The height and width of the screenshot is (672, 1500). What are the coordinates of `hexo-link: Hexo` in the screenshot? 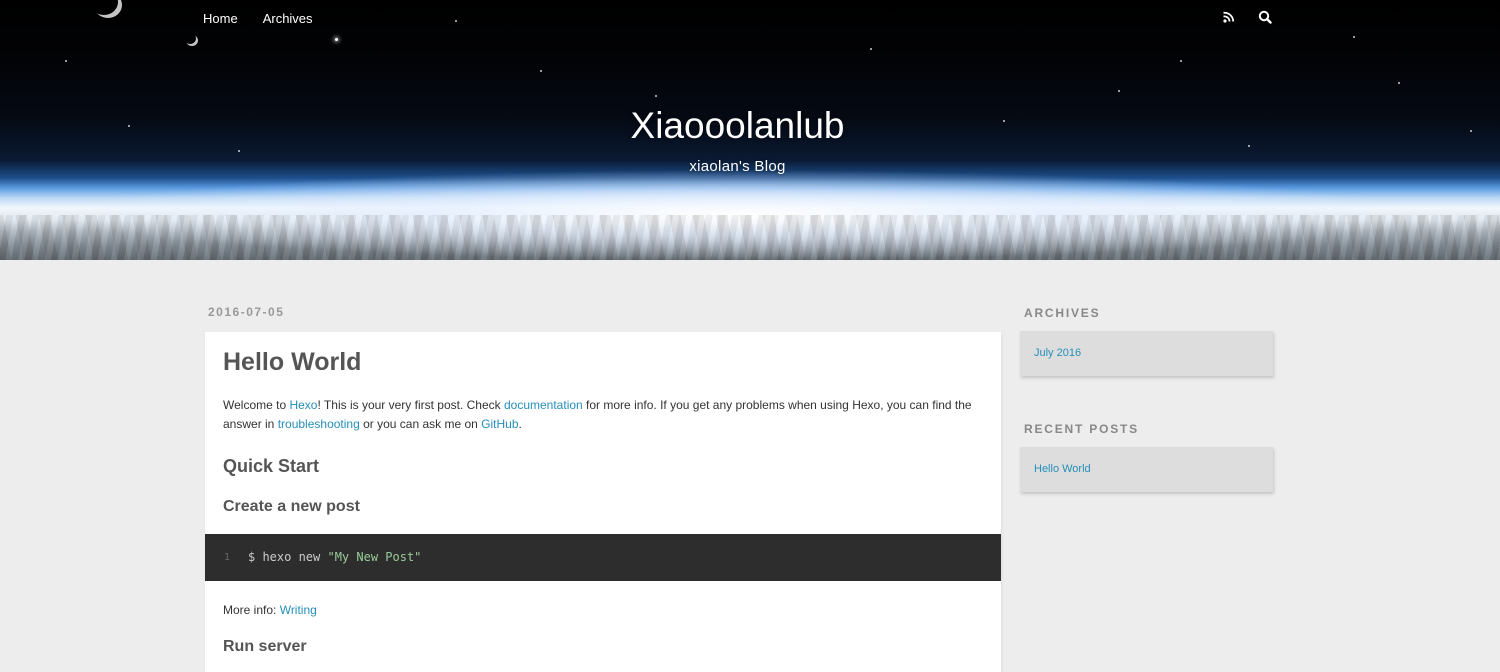 It's located at (303, 405).